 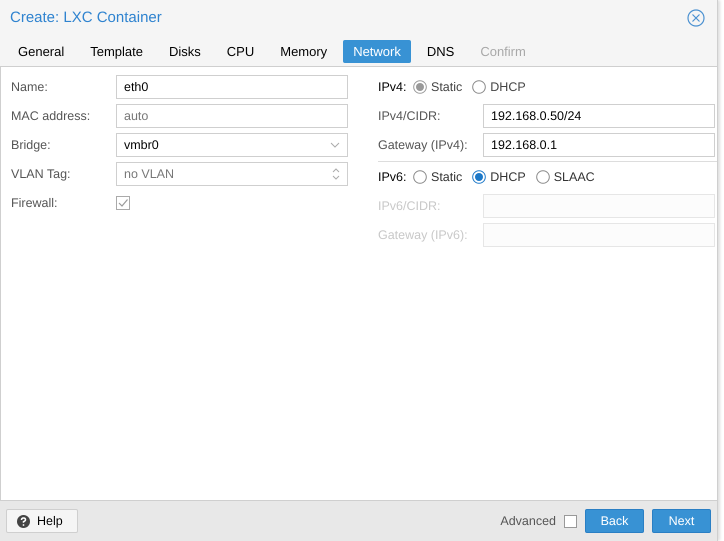 What do you see at coordinates (240, 51) in the screenshot?
I see `tab: CPU` at bounding box center [240, 51].